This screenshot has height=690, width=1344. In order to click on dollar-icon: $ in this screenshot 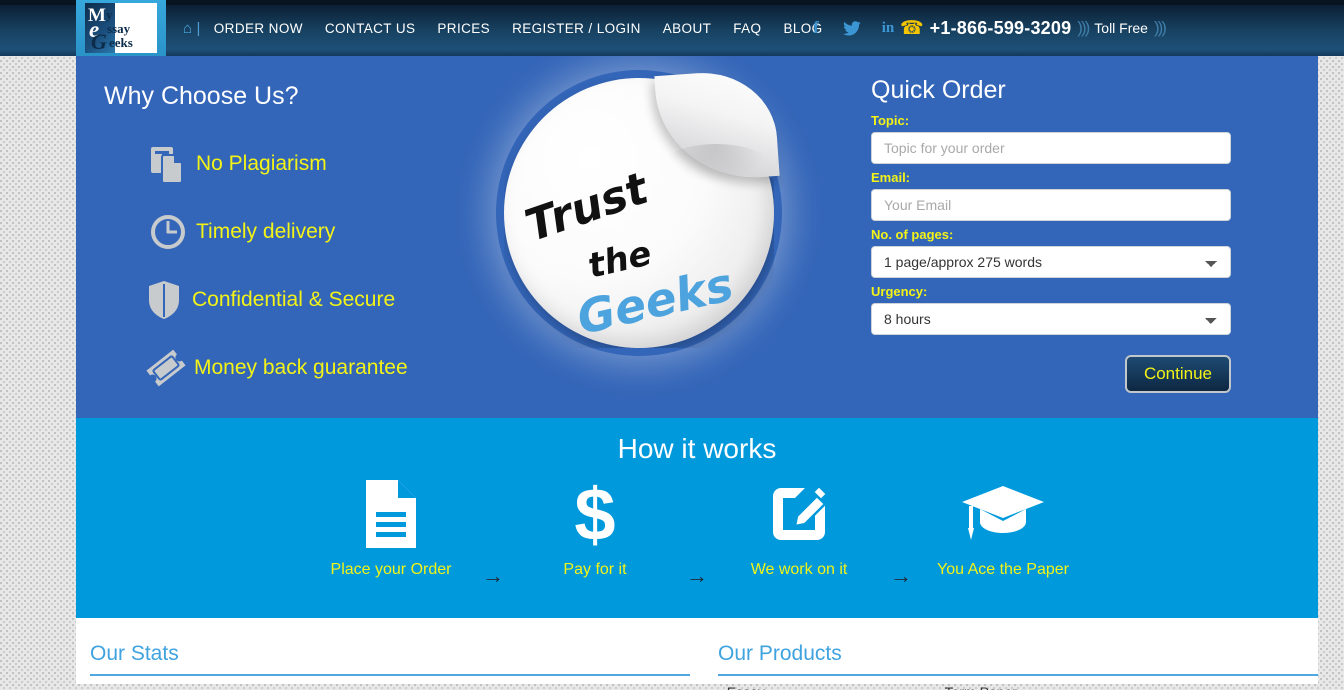, I will do `click(595, 514)`.